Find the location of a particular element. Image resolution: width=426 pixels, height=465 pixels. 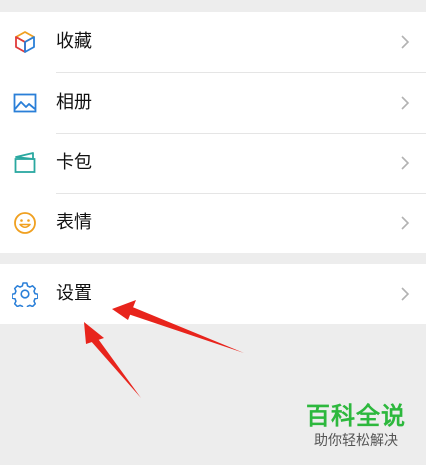

gear-icon is located at coordinates (25, 294).